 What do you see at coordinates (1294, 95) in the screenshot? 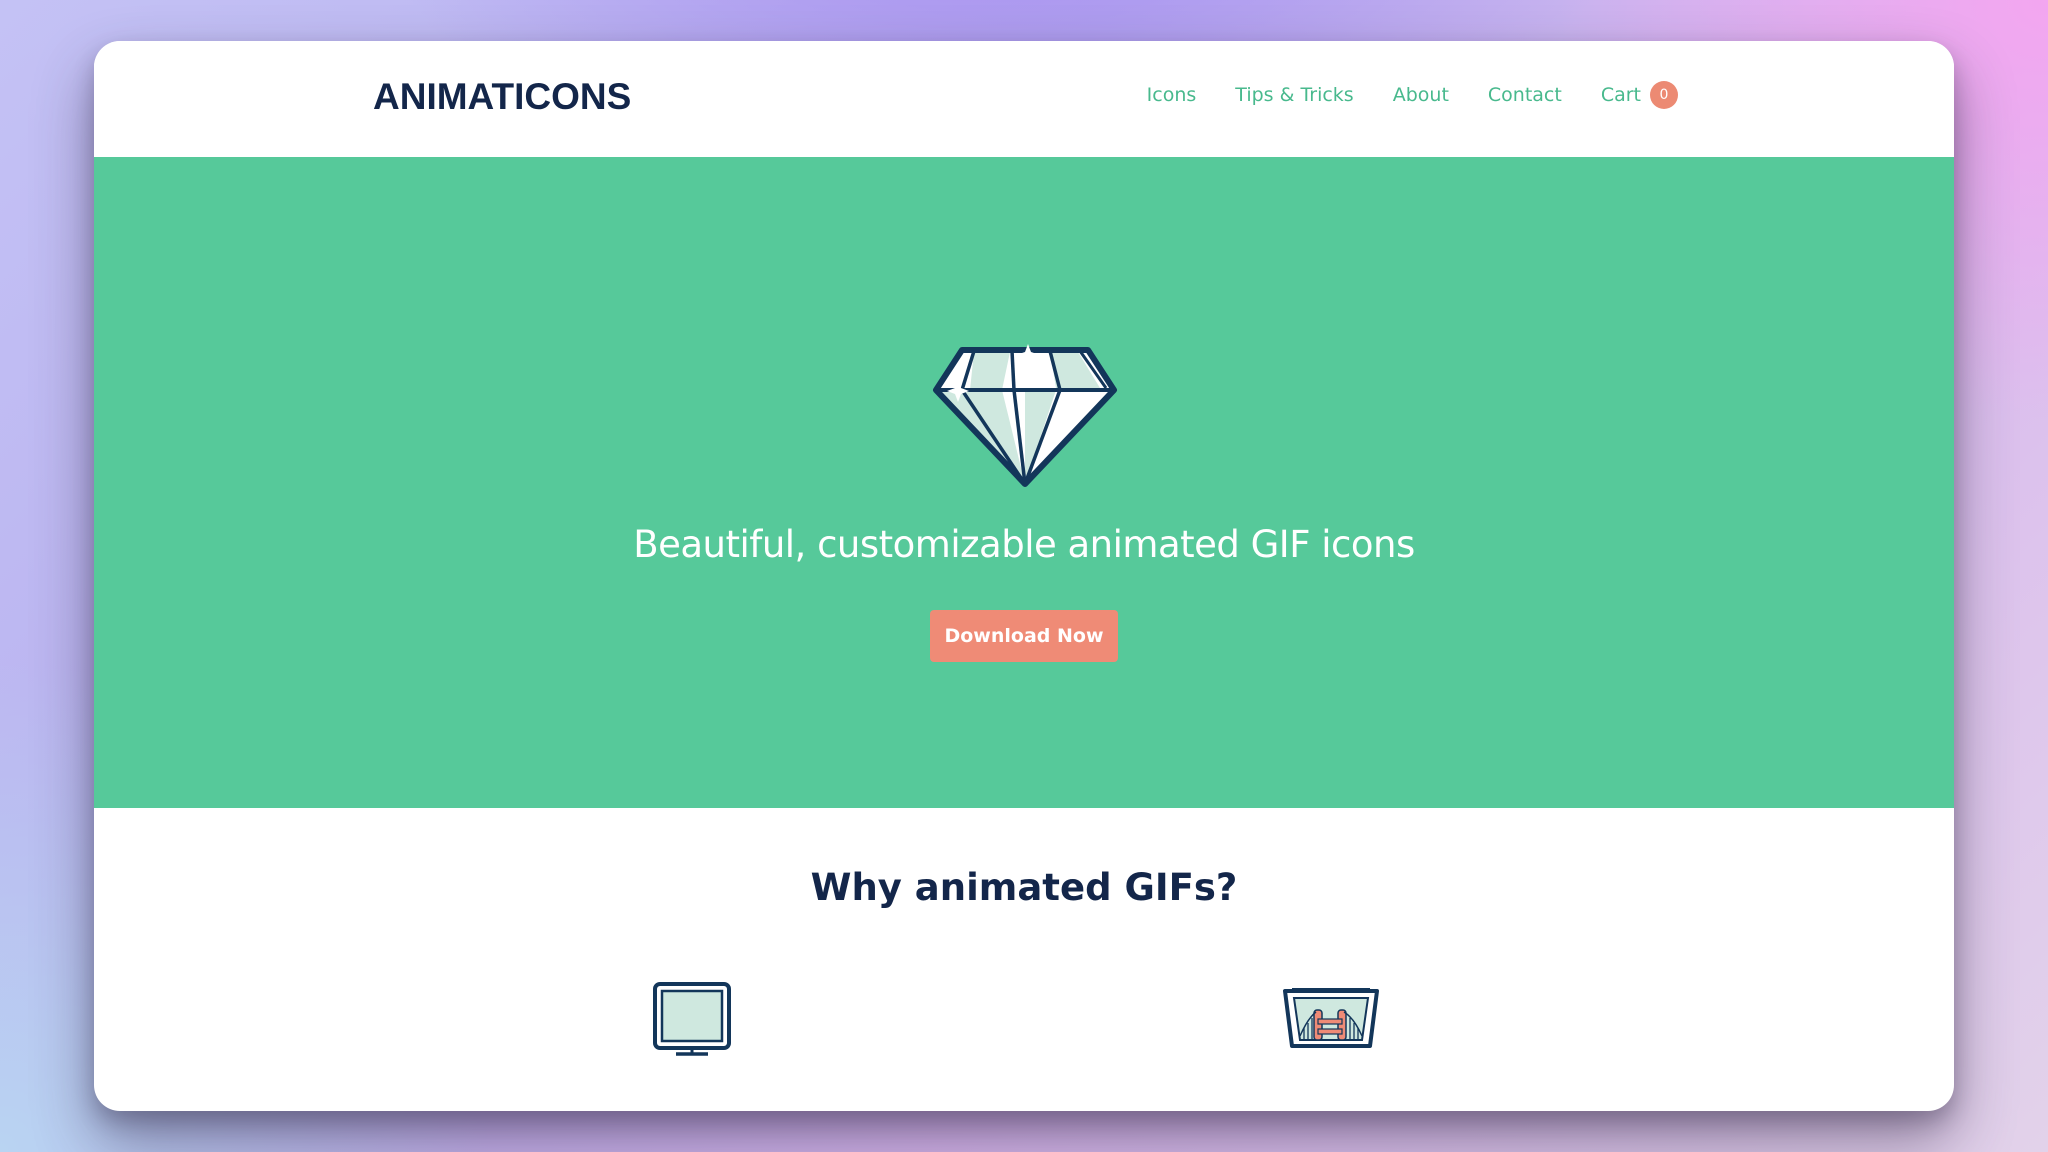
I see `nav-tips-tricks: Tips & Tricks` at bounding box center [1294, 95].